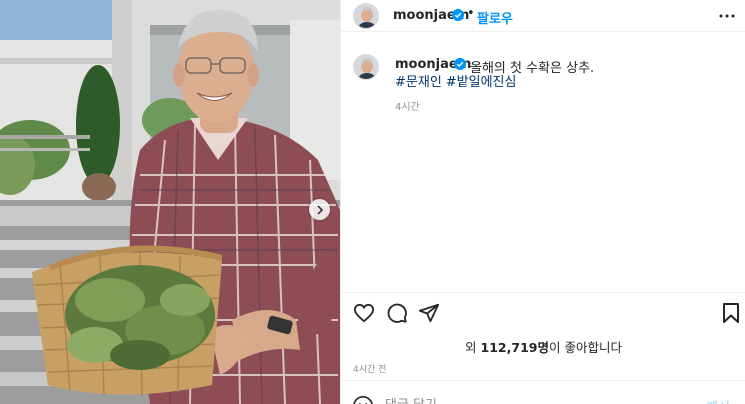 This screenshot has width=745, height=404. I want to click on comment-button, so click(397, 313).